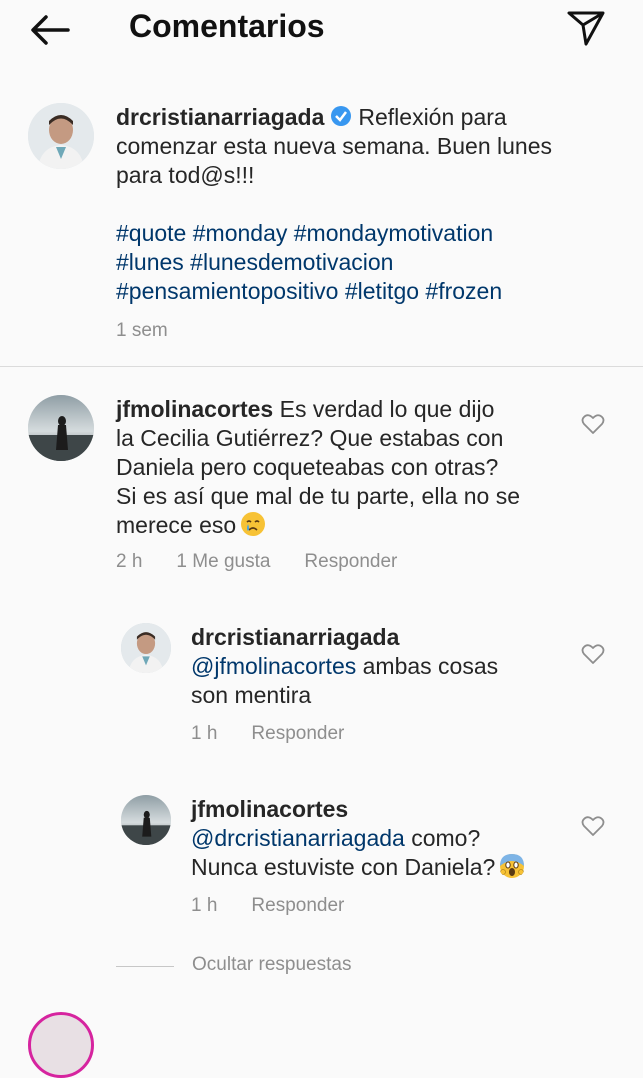  What do you see at coordinates (334, 146) in the screenshot?
I see `caption-line-2: comenzar esta nueva semana. Buen lunes` at bounding box center [334, 146].